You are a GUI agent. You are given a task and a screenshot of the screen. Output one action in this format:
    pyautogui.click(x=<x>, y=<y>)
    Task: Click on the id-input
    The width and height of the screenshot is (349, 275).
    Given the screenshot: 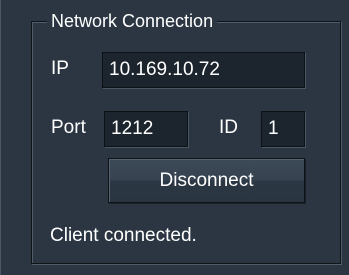 What is the action you would take?
    pyautogui.click(x=283, y=129)
    